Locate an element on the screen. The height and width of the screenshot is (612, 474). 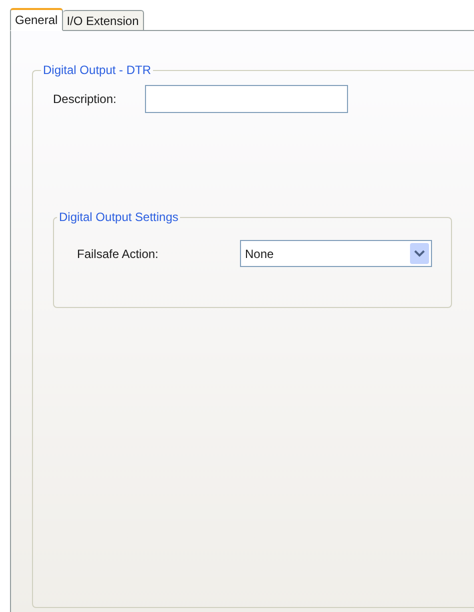
failsafe-dropdown: None is located at coordinates (336, 253).